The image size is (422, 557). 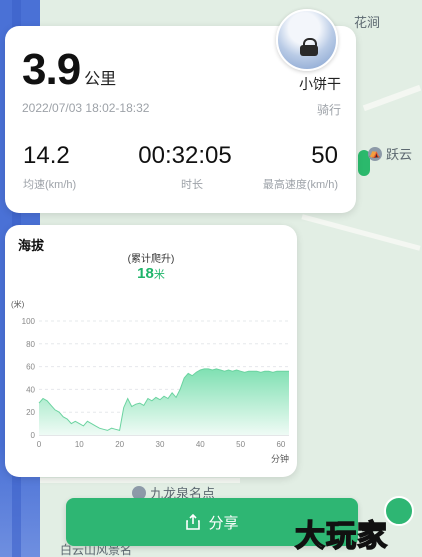 I want to click on y-tick-label: 100, so click(x=29, y=321).